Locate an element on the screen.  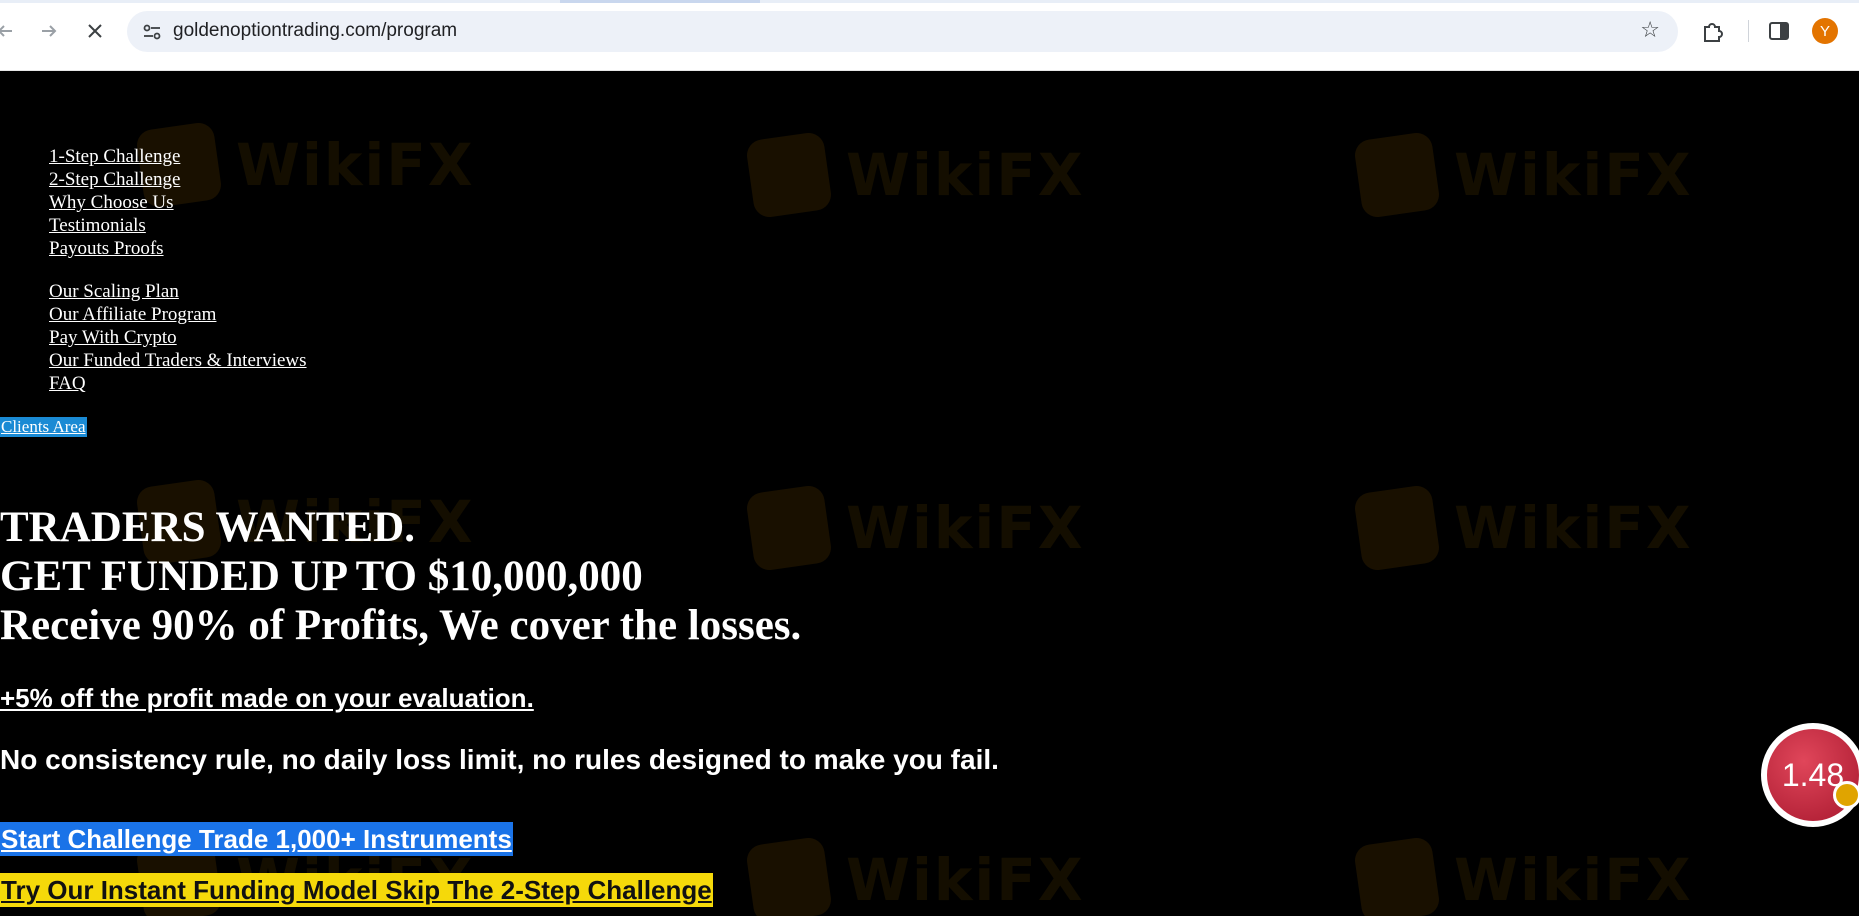
puzzle-icon is located at coordinates (1713, 31).